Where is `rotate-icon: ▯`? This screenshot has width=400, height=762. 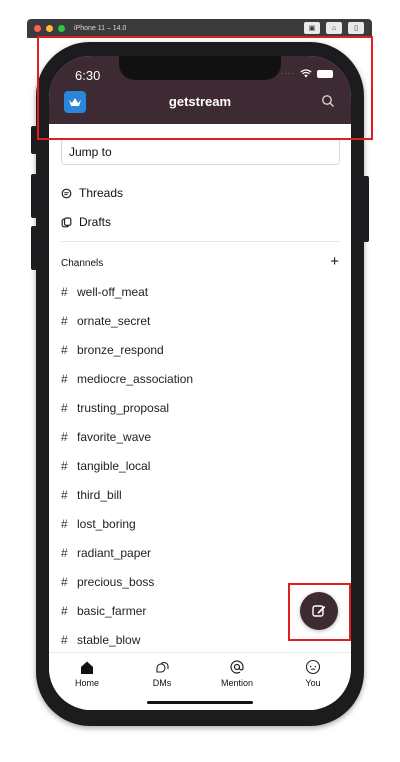 rotate-icon: ▯ is located at coordinates (356, 28).